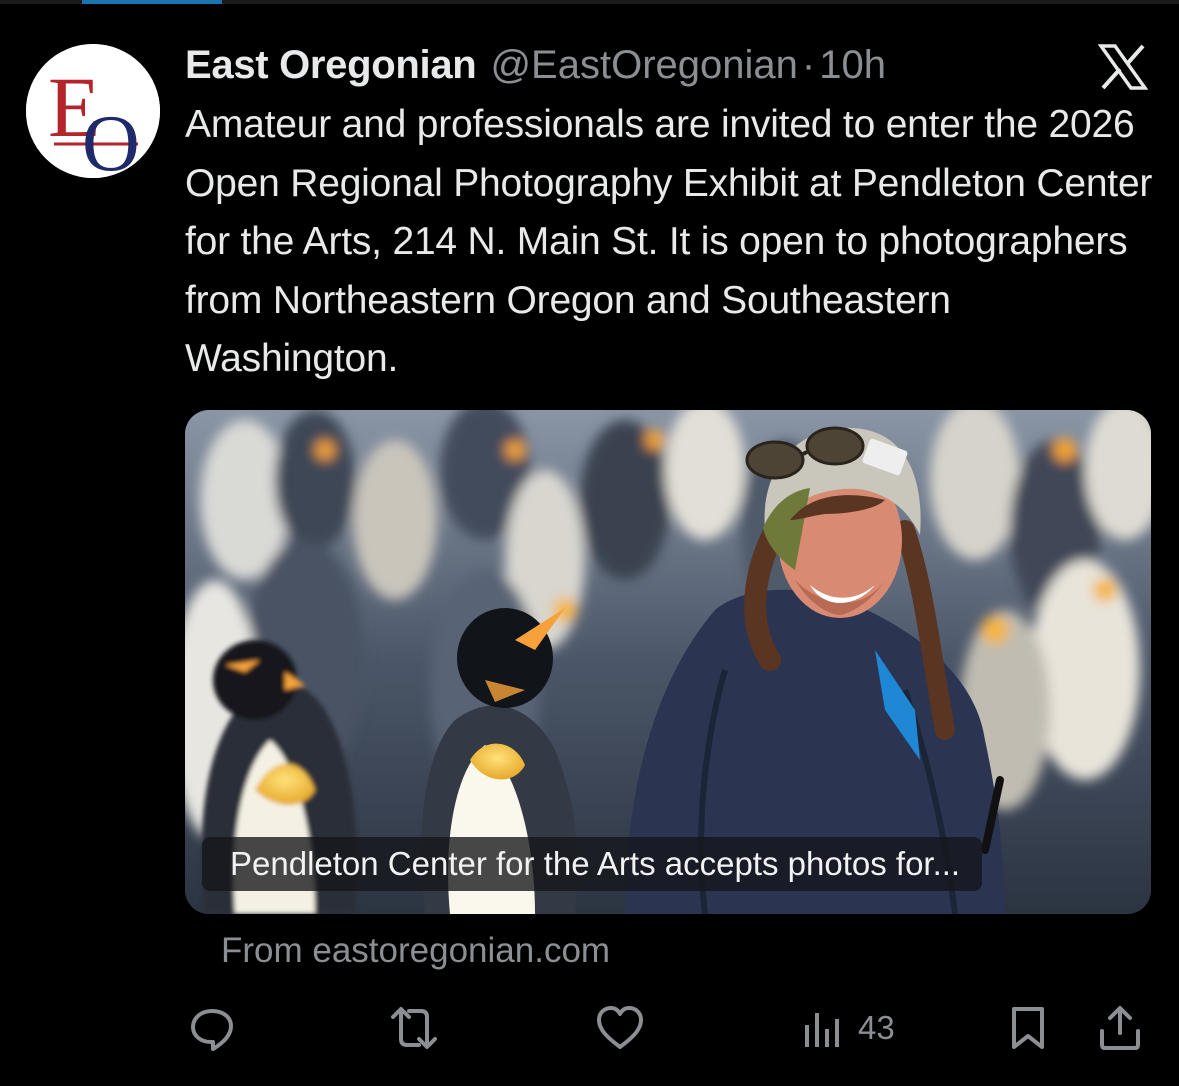 The height and width of the screenshot is (1086, 1179). What do you see at coordinates (643, 65) in the screenshot?
I see `user-handle: @EastOregonian` at bounding box center [643, 65].